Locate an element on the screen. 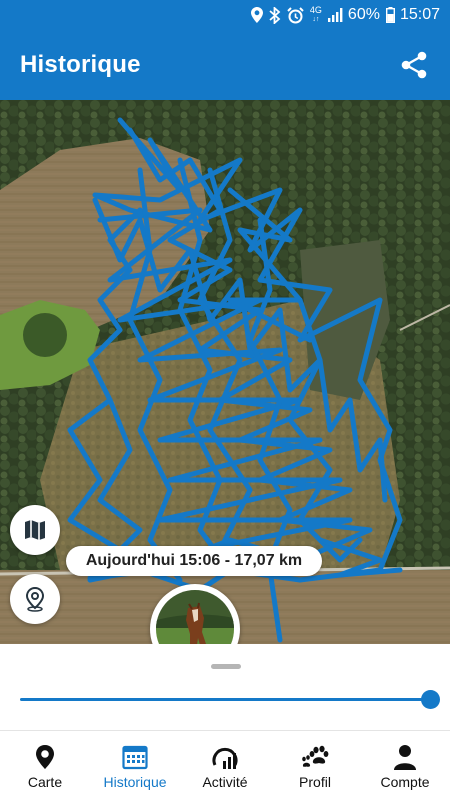 The height and width of the screenshot is (800, 450). nav-item-carte: Carte is located at coordinates (45, 765).